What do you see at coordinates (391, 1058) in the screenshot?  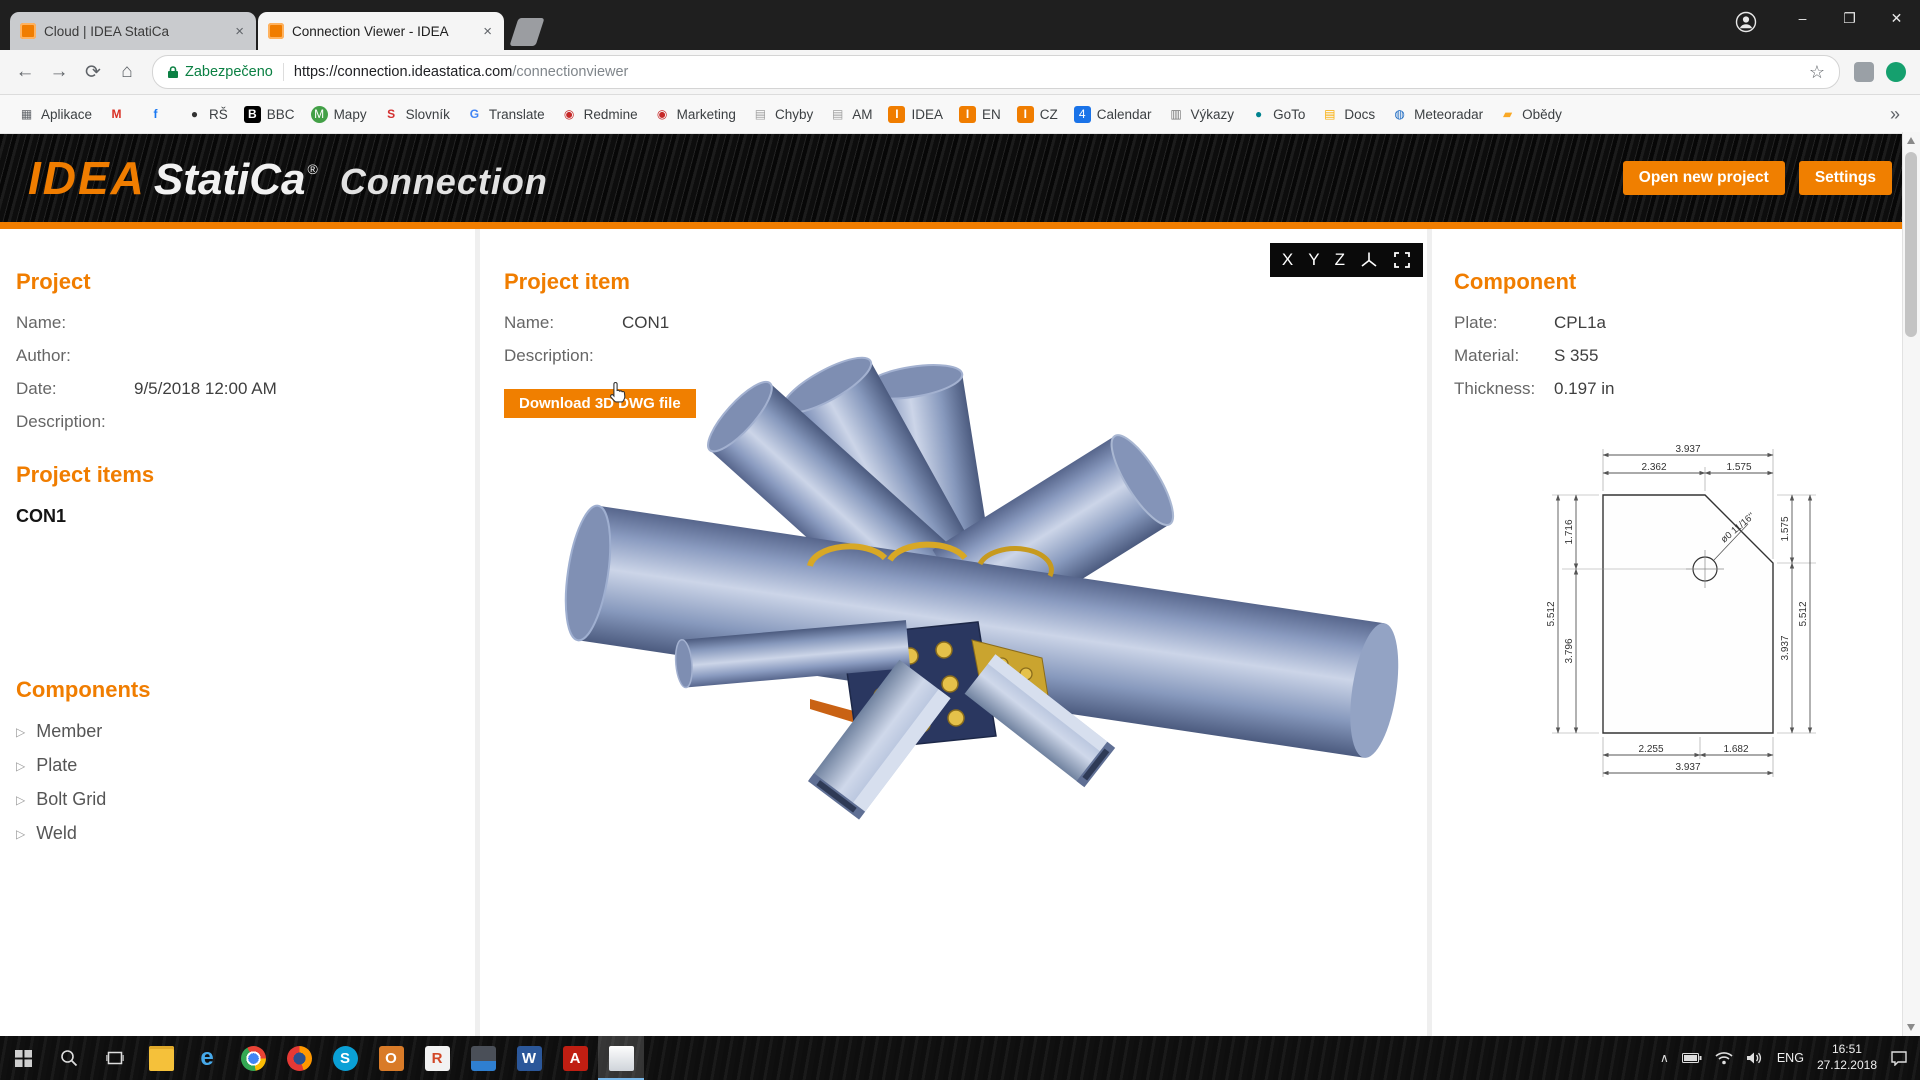 I see `taskbar-app-outlook: O` at bounding box center [391, 1058].